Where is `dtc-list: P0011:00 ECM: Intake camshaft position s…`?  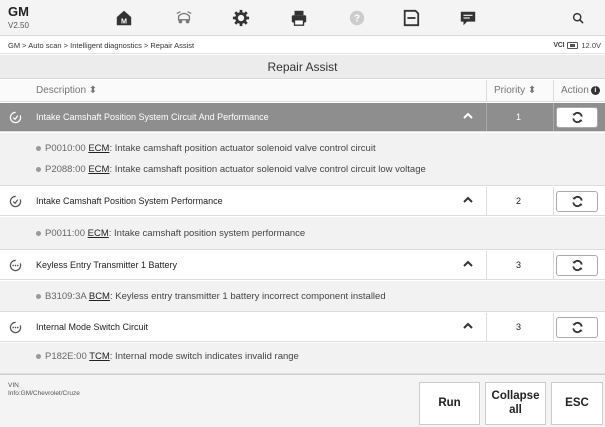 dtc-list: P0011:00 ECM: Intake camshaft position s… is located at coordinates (302, 233).